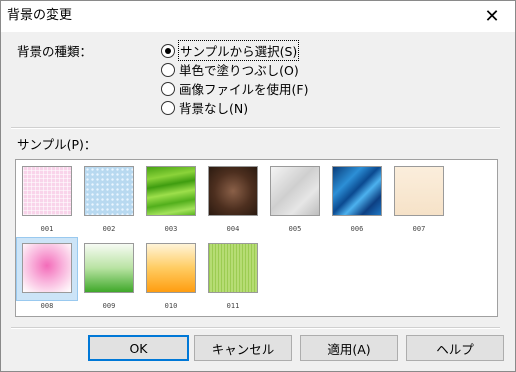  Describe the element at coordinates (238, 50) in the screenshot. I see `radio-label: サンプルから選択(S)` at that location.